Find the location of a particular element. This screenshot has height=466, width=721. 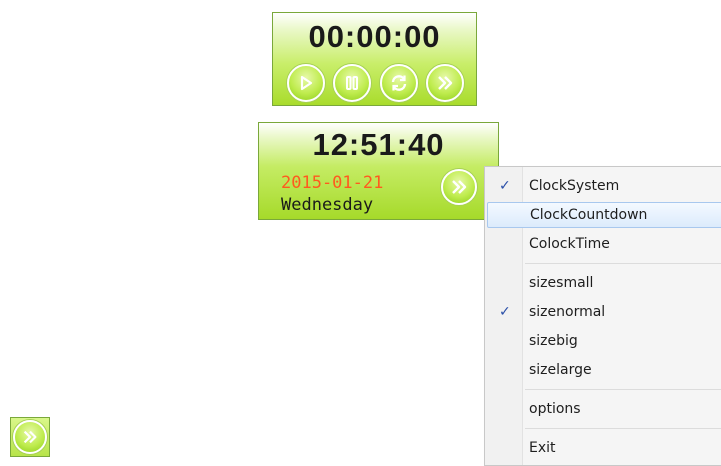

clock-menu-button is located at coordinates (459, 187).